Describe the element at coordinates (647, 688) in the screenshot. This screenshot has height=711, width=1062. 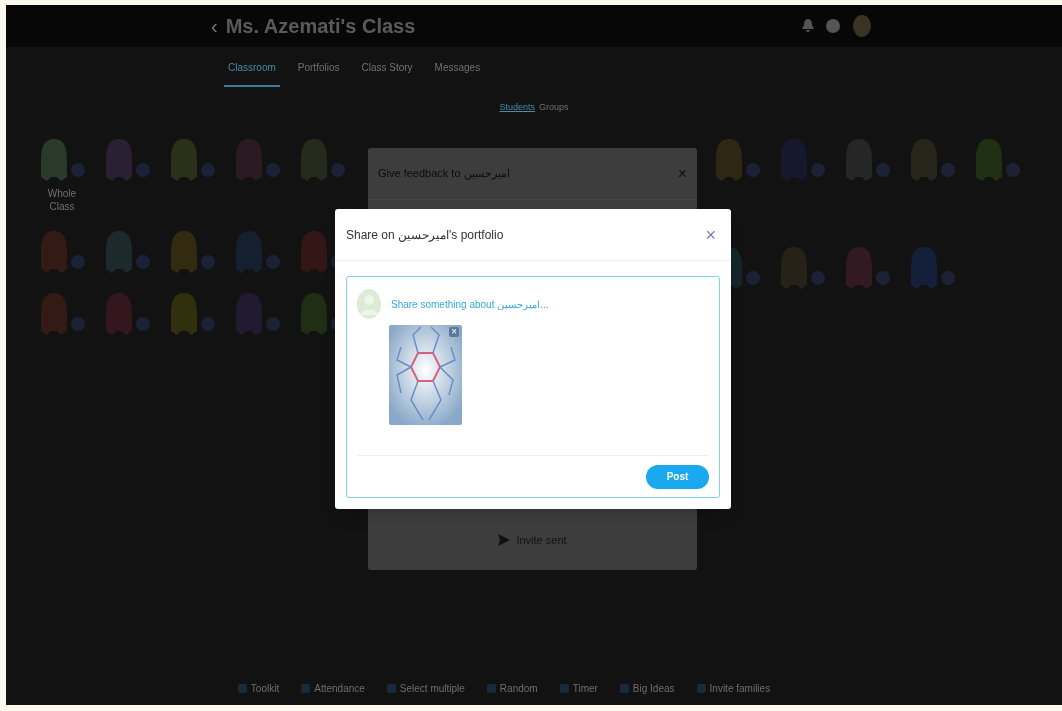
I see `toolbar-button: Big Ideas` at that location.